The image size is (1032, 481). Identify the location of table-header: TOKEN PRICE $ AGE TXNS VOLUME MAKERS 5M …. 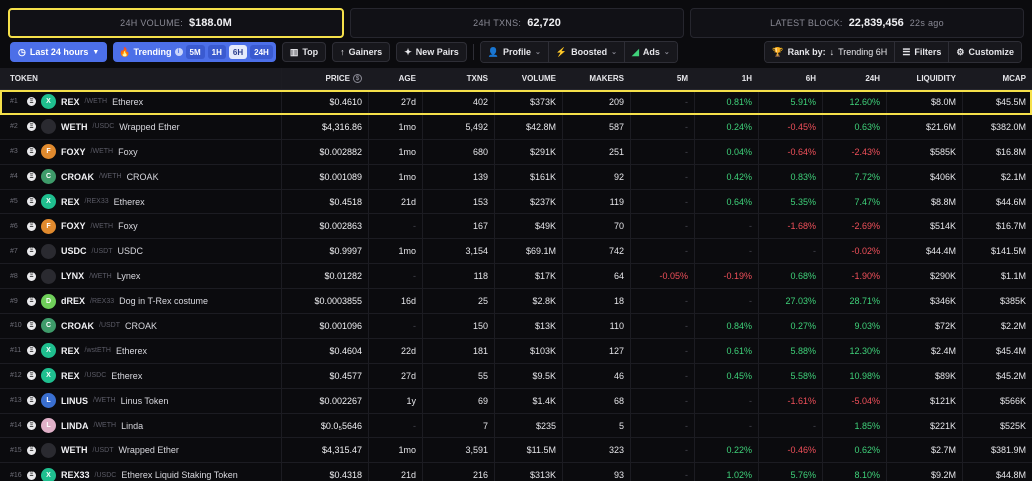
(516, 79).